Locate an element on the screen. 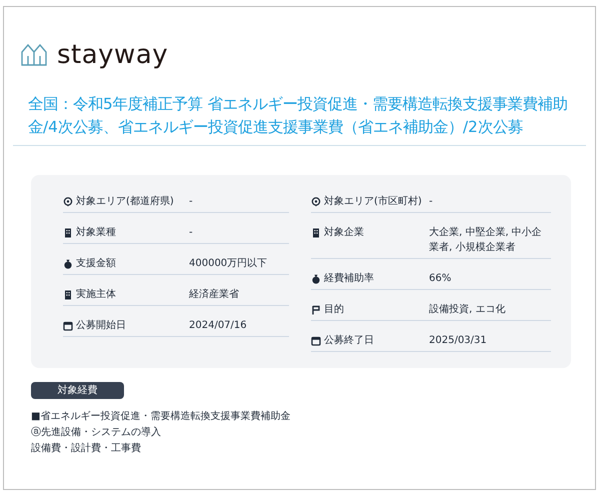 This screenshot has height=494, width=600. expense-text: ⓐ先進設備・システムの導入 is located at coordinates (96, 433).